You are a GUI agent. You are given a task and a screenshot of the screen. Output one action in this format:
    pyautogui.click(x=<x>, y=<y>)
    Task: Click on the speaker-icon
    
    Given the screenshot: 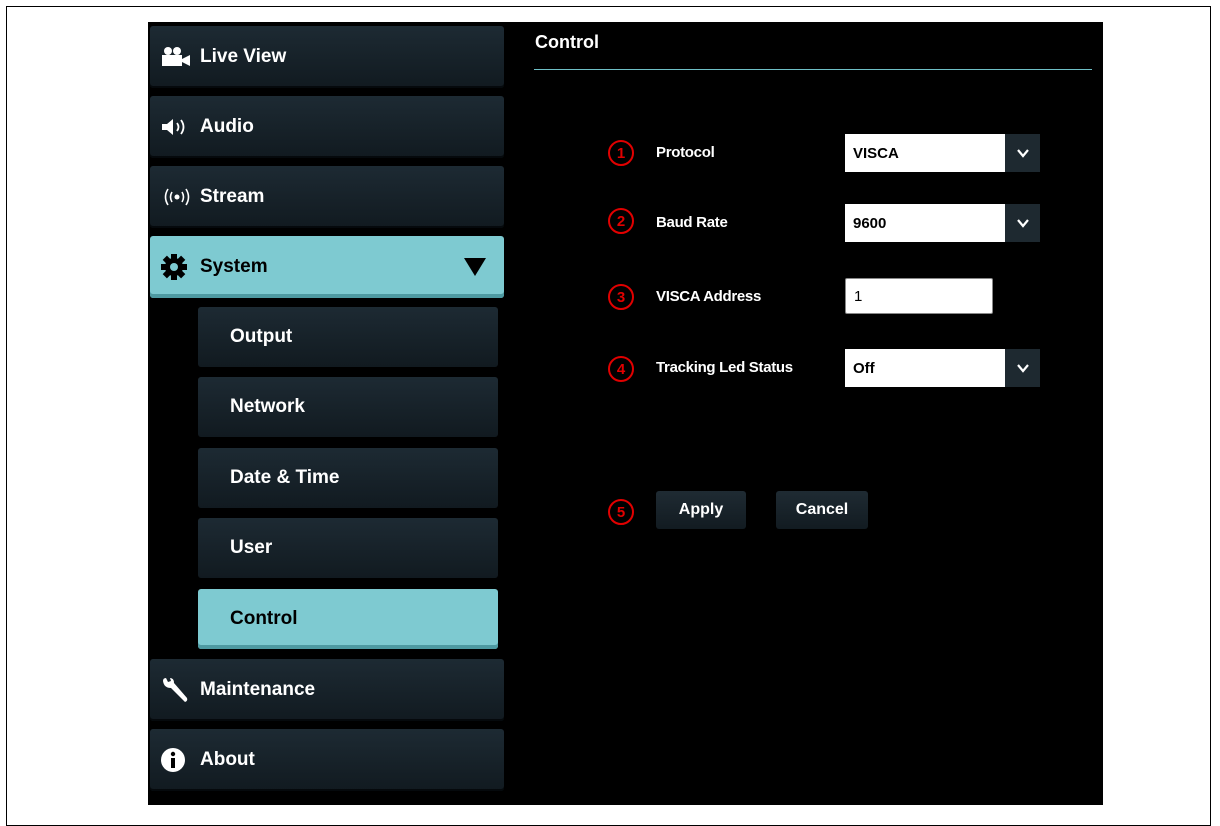 What is the action you would take?
    pyautogui.click(x=180, y=127)
    